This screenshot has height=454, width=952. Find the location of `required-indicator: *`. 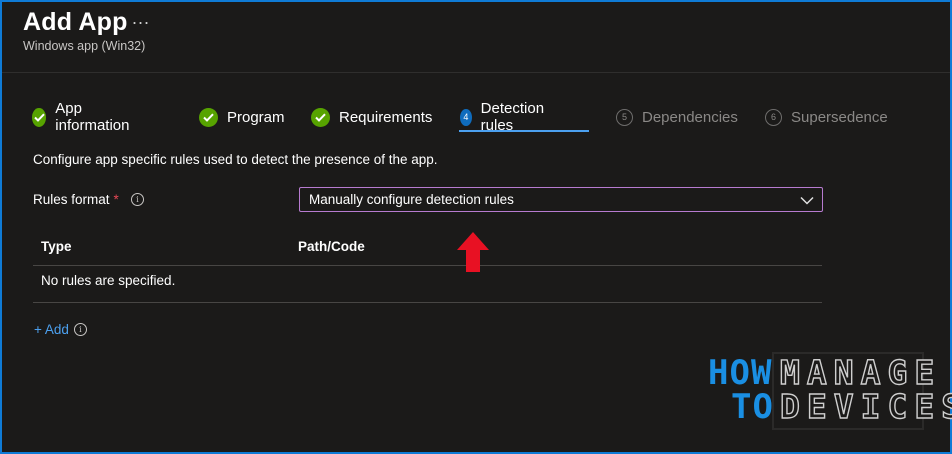

required-indicator: * is located at coordinates (116, 199).